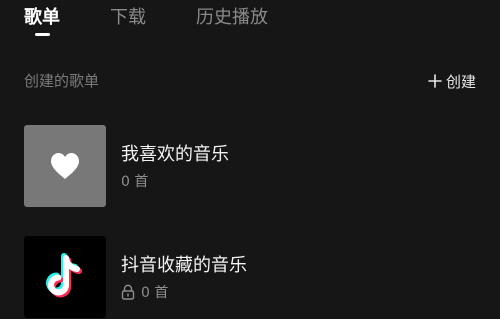  I want to click on plus-icon, so click(435, 81).